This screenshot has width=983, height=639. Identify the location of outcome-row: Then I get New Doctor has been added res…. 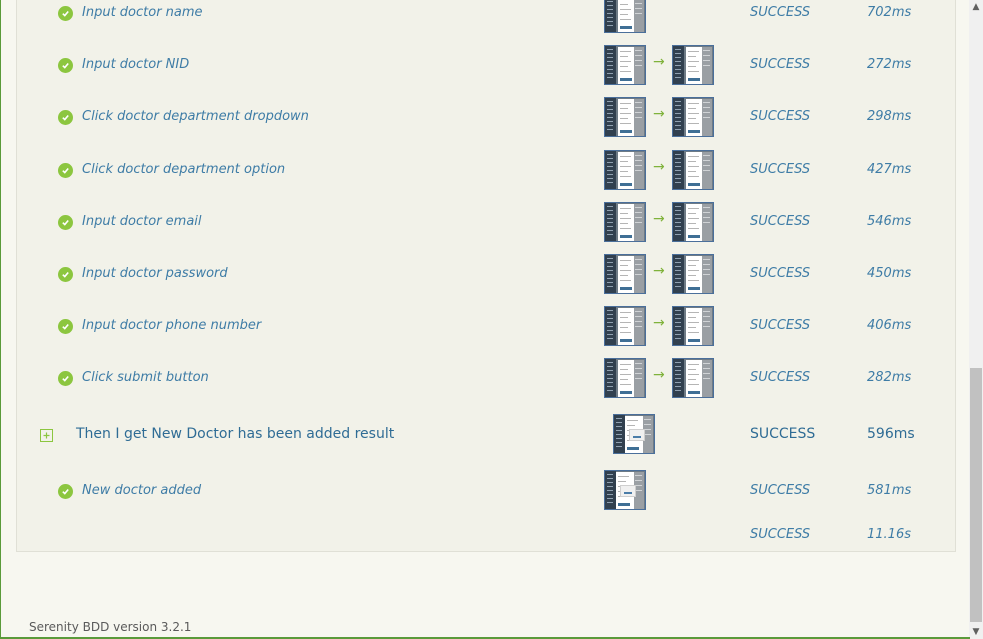
(487, 436).